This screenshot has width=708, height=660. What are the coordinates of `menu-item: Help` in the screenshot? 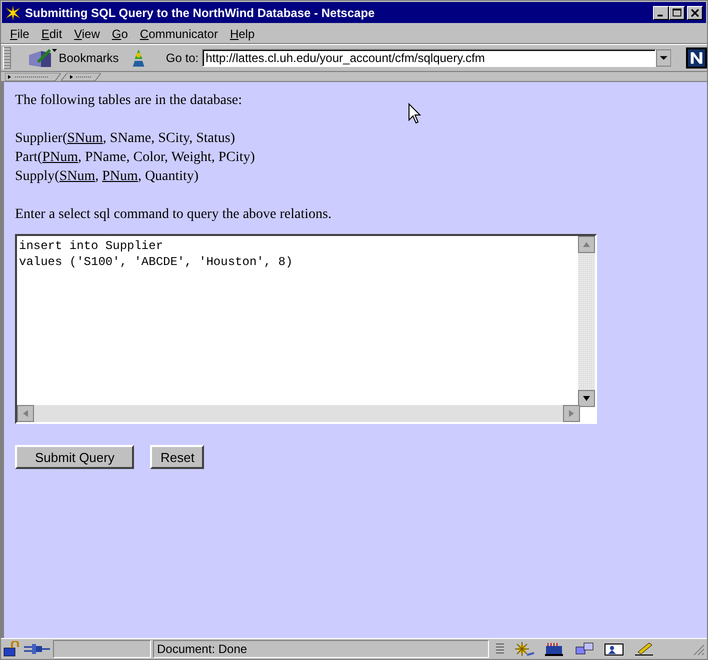 It's located at (242, 33).